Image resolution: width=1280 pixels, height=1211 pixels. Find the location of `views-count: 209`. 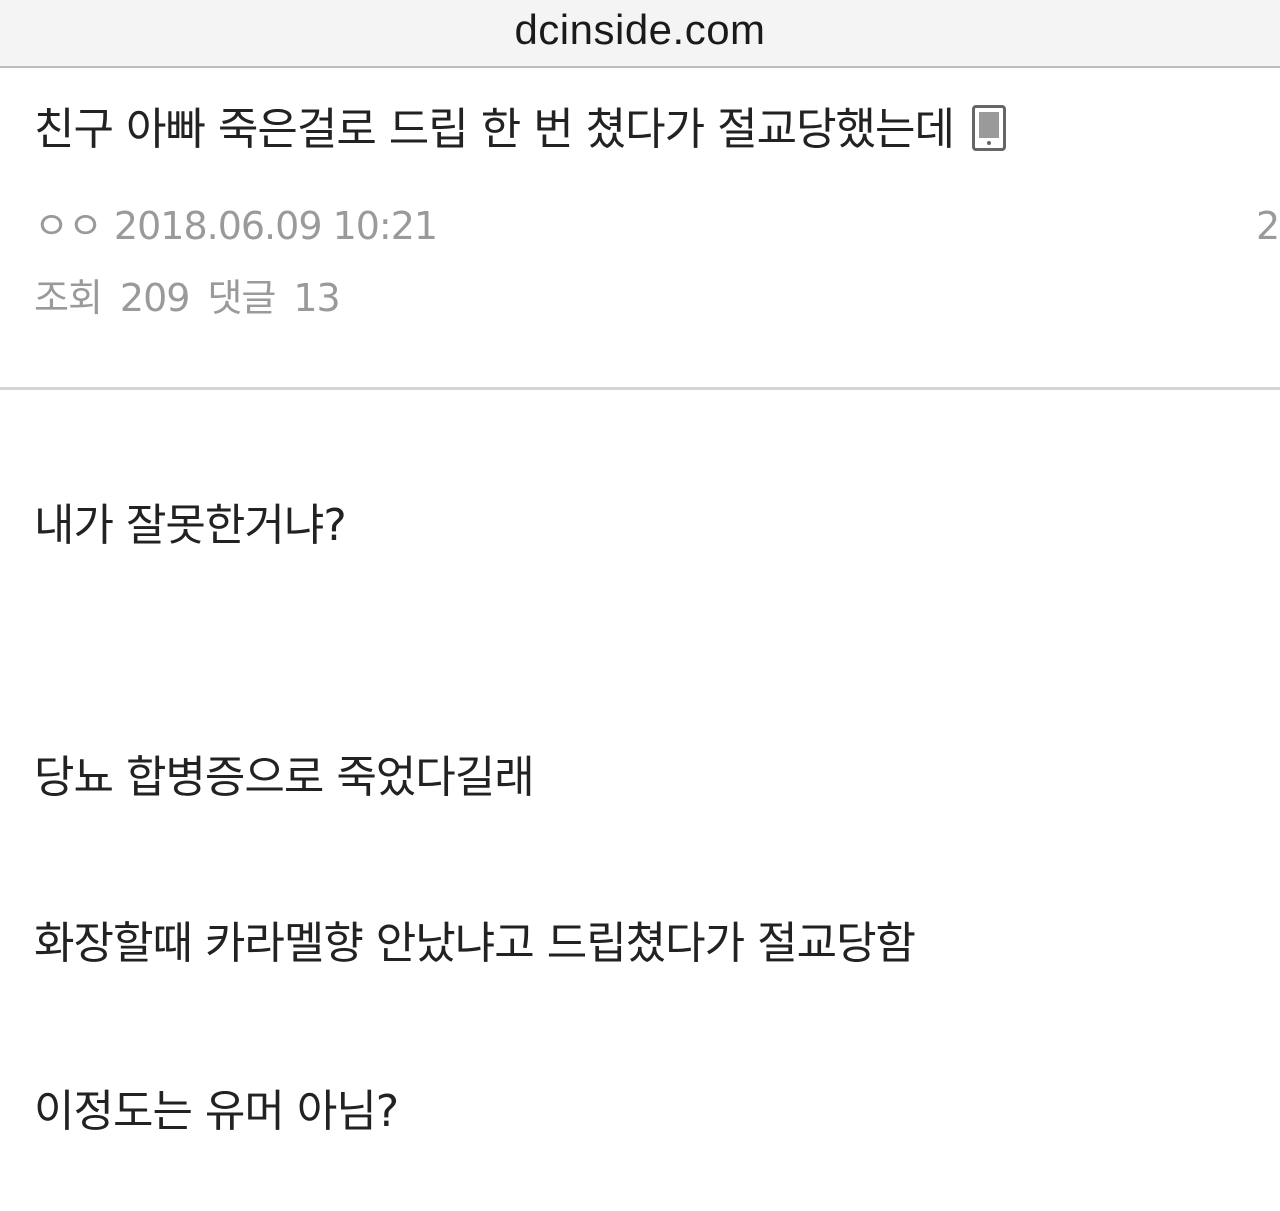

views-count: 209 is located at coordinates (155, 298).